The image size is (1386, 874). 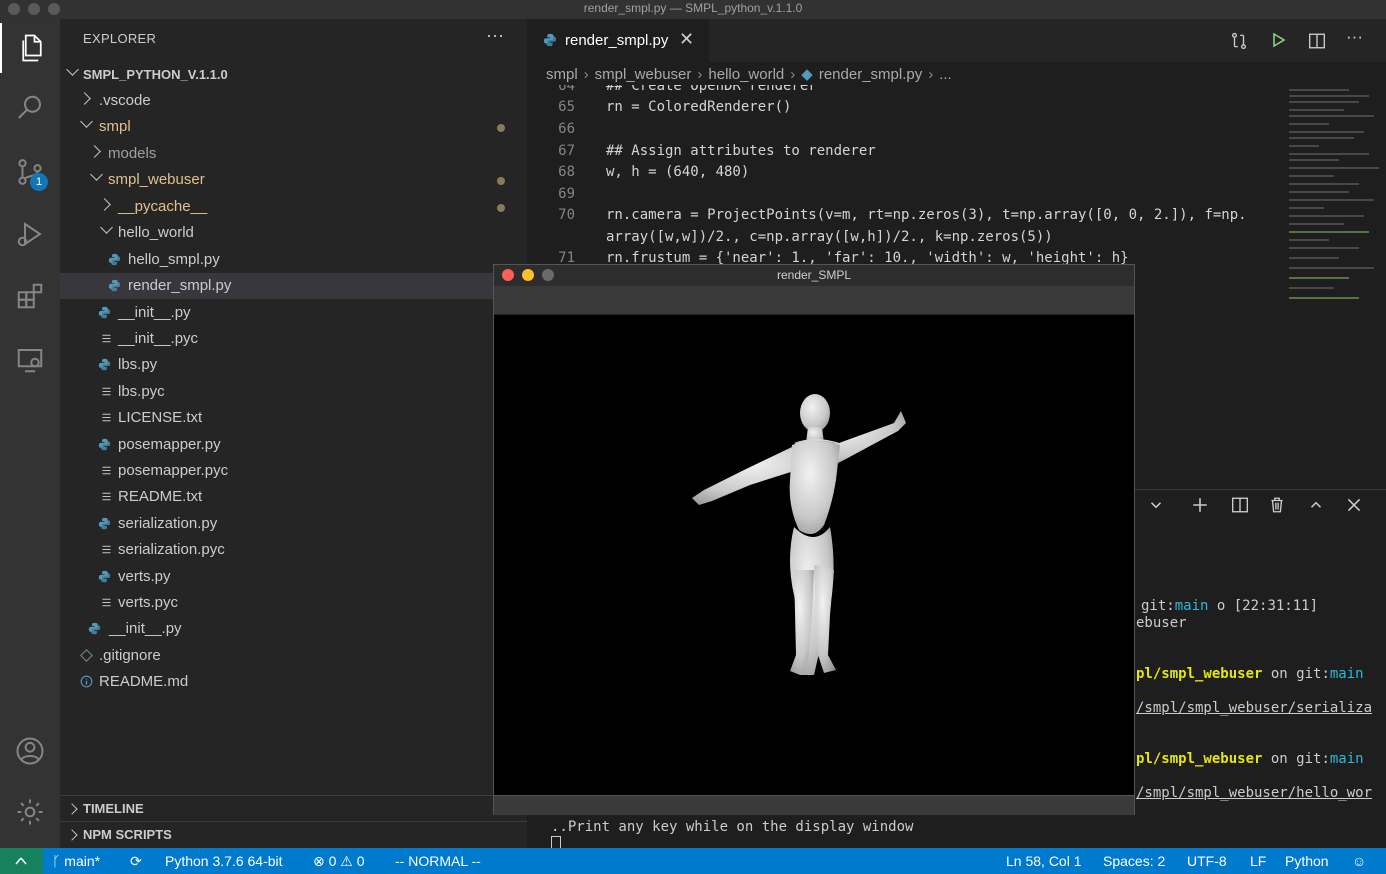 What do you see at coordinates (293, 207) in the screenshot?
I see `tree-item-pycache: __pycache__` at bounding box center [293, 207].